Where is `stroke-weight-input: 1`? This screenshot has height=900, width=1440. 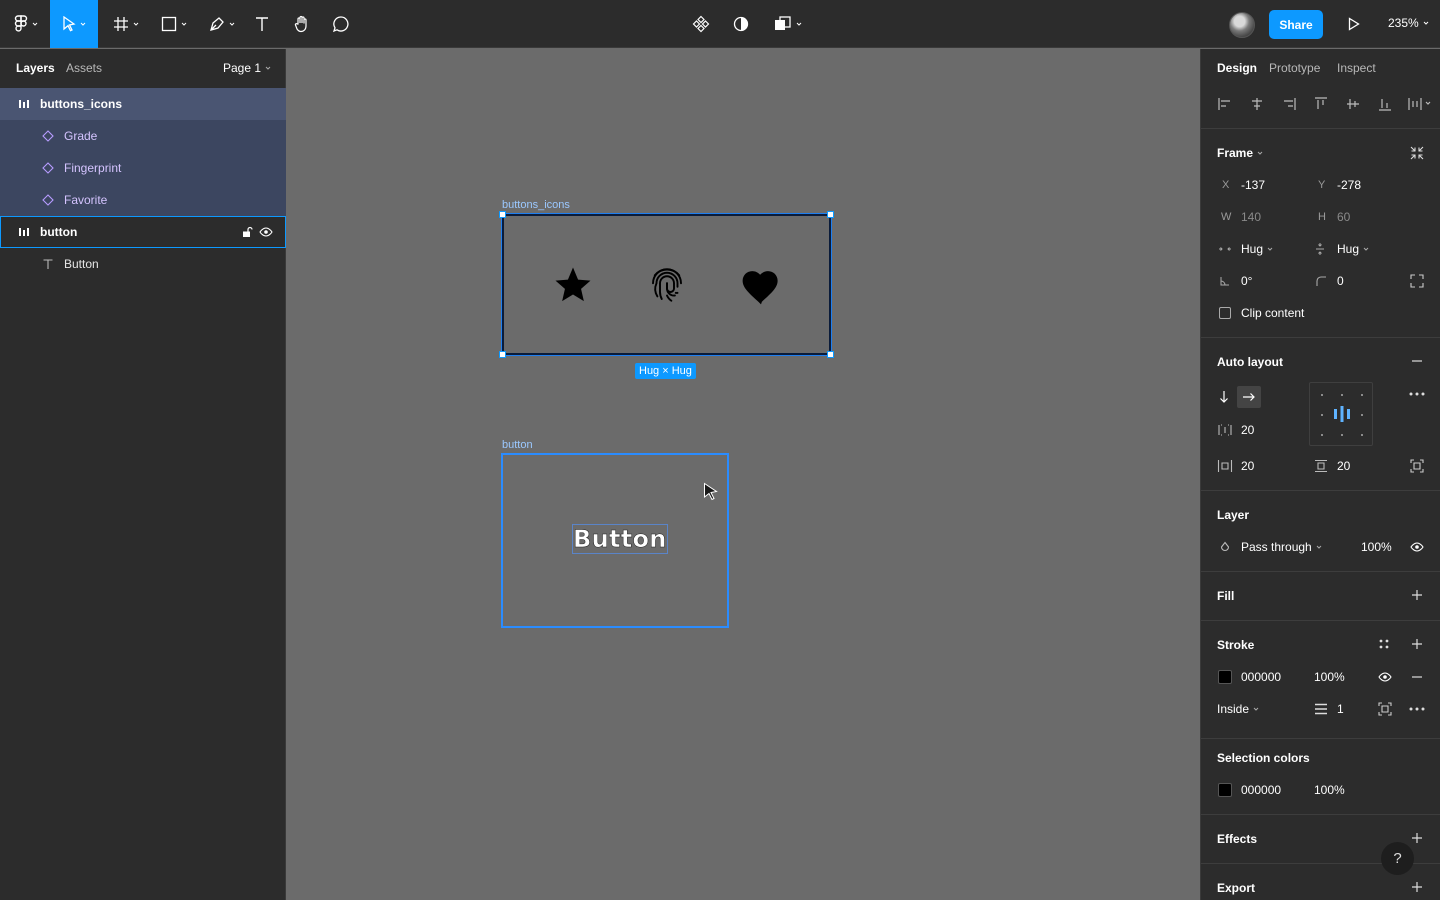 stroke-weight-input: 1 is located at coordinates (1340, 709).